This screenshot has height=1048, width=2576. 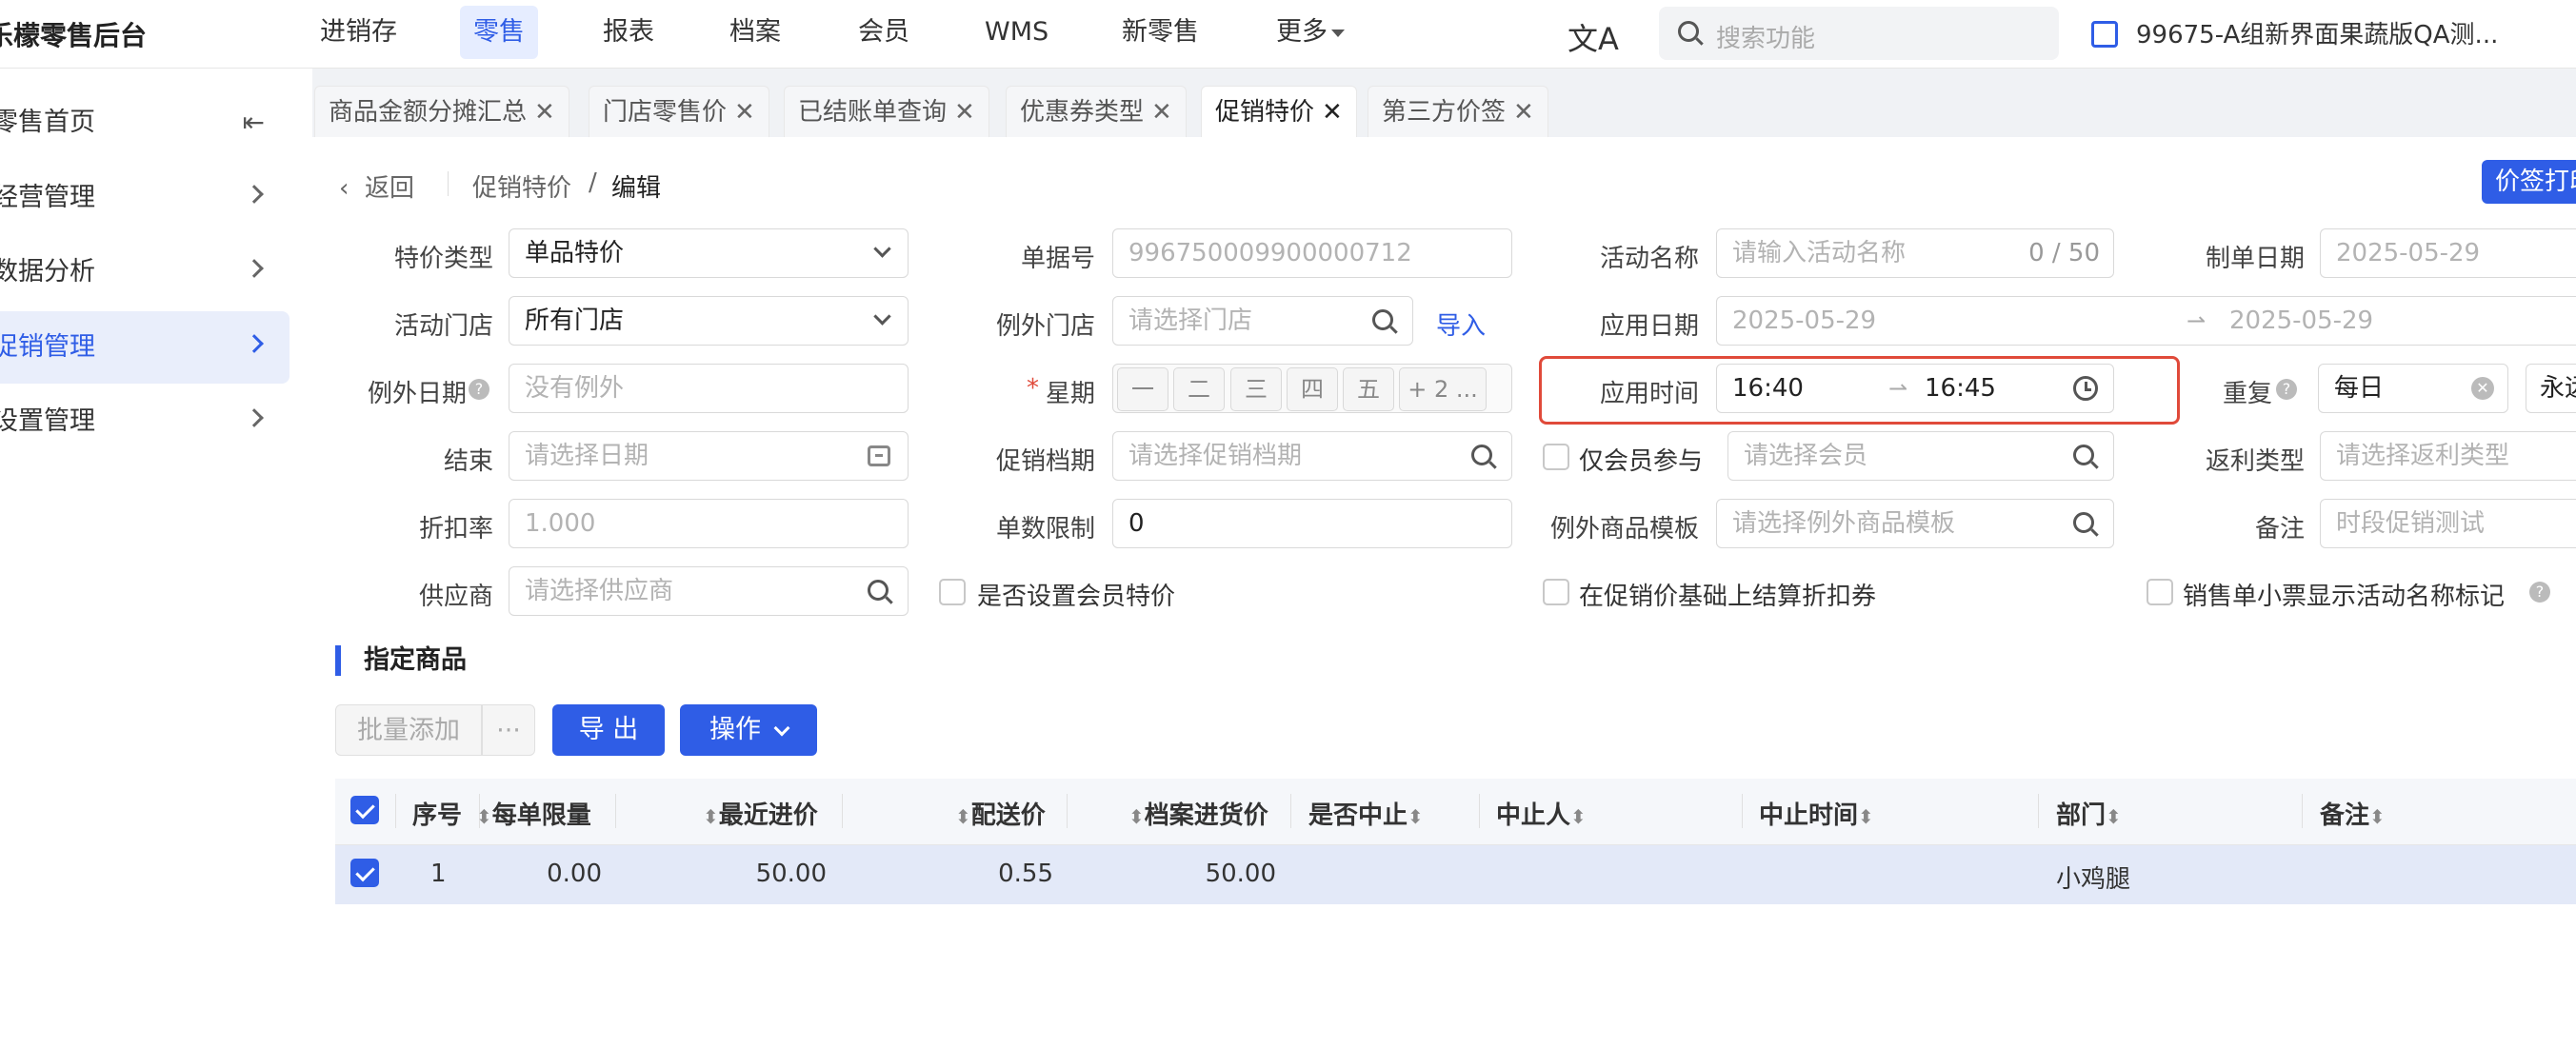 What do you see at coordinates (953, 592) in the screenshot?
I see `member-price-checkbox` at bounding box center [953, 592].